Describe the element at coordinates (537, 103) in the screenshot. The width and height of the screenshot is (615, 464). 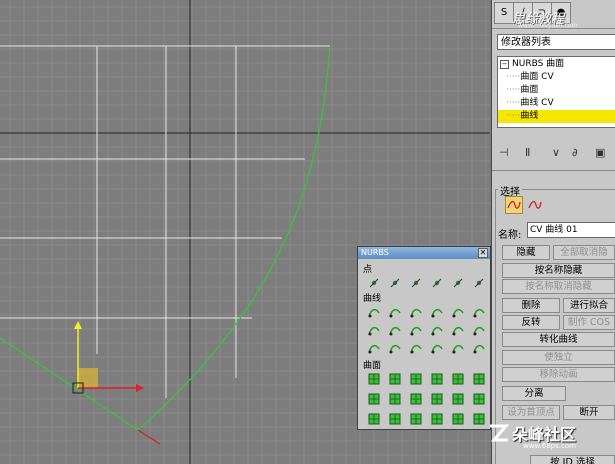
I see `stack-item-label: 曲线 CV` at that location.